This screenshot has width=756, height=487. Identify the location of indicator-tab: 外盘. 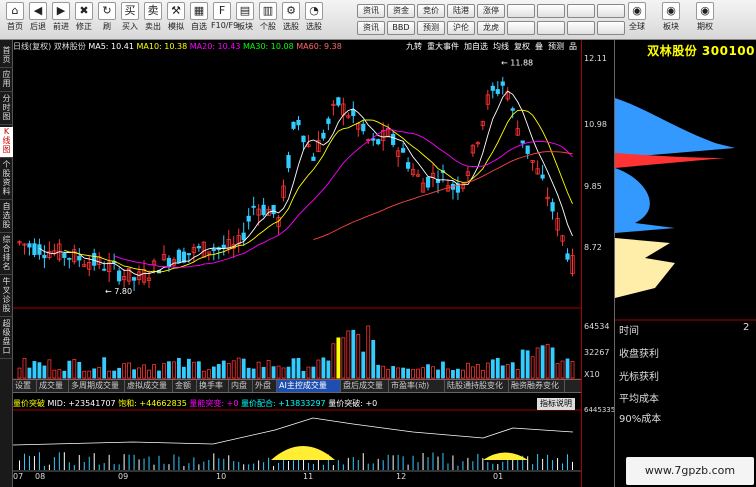
(265, 386).